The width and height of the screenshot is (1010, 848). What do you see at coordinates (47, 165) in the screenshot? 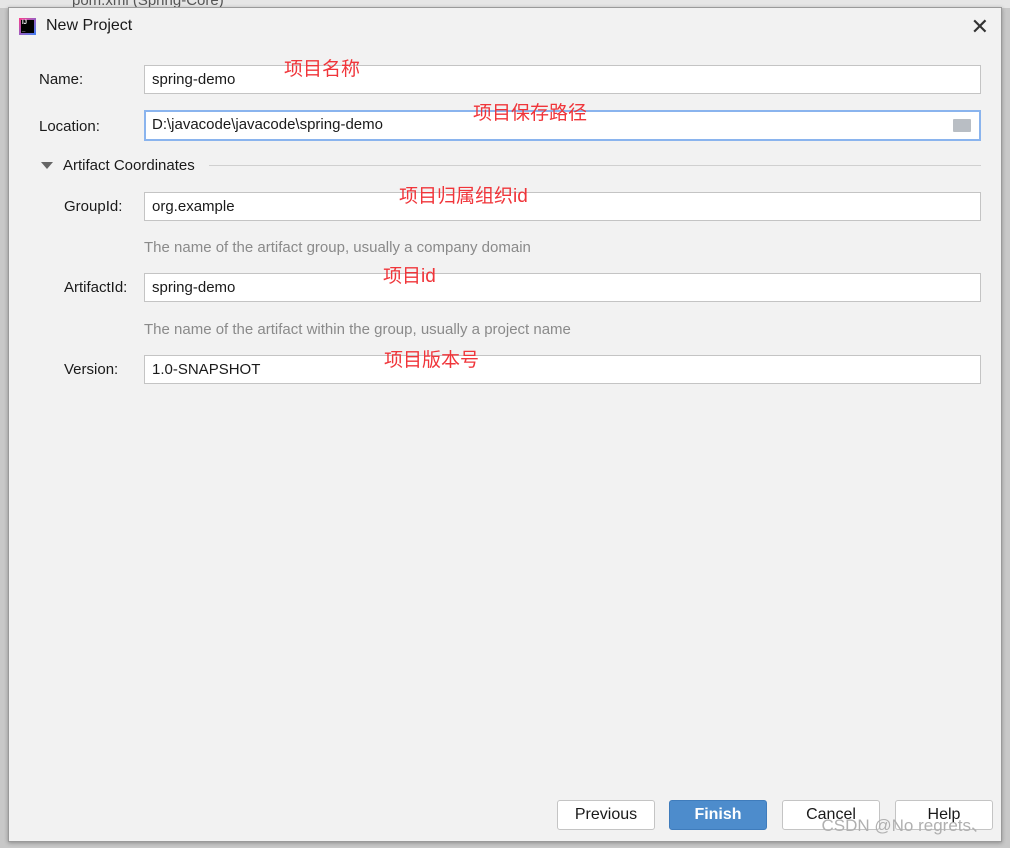
I see `collapse-triangle-icon` at bounding box center [47, 165].